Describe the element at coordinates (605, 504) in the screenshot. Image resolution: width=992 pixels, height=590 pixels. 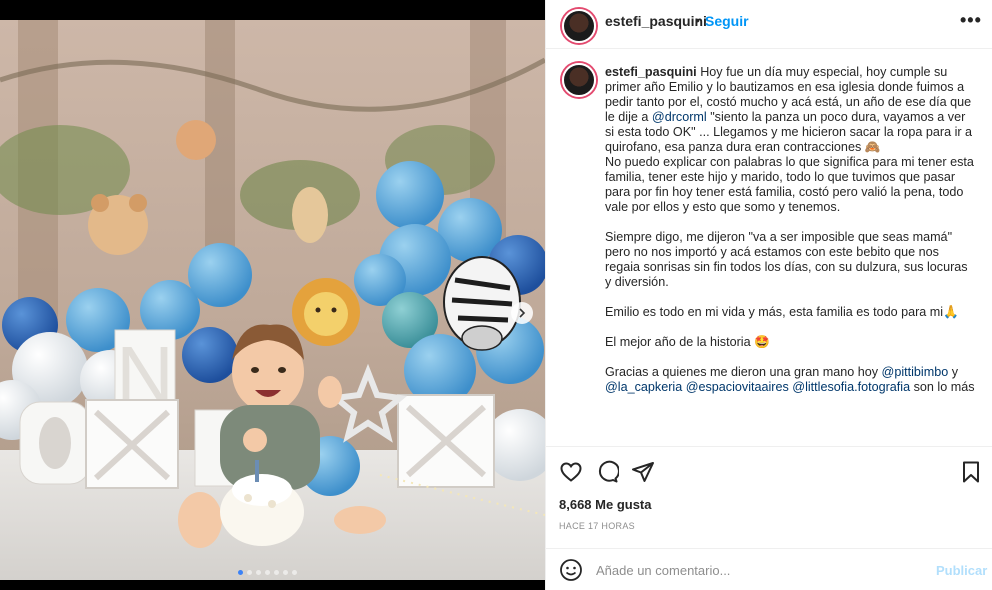
I see `like-count: 8,668 Me gusta` at that location.